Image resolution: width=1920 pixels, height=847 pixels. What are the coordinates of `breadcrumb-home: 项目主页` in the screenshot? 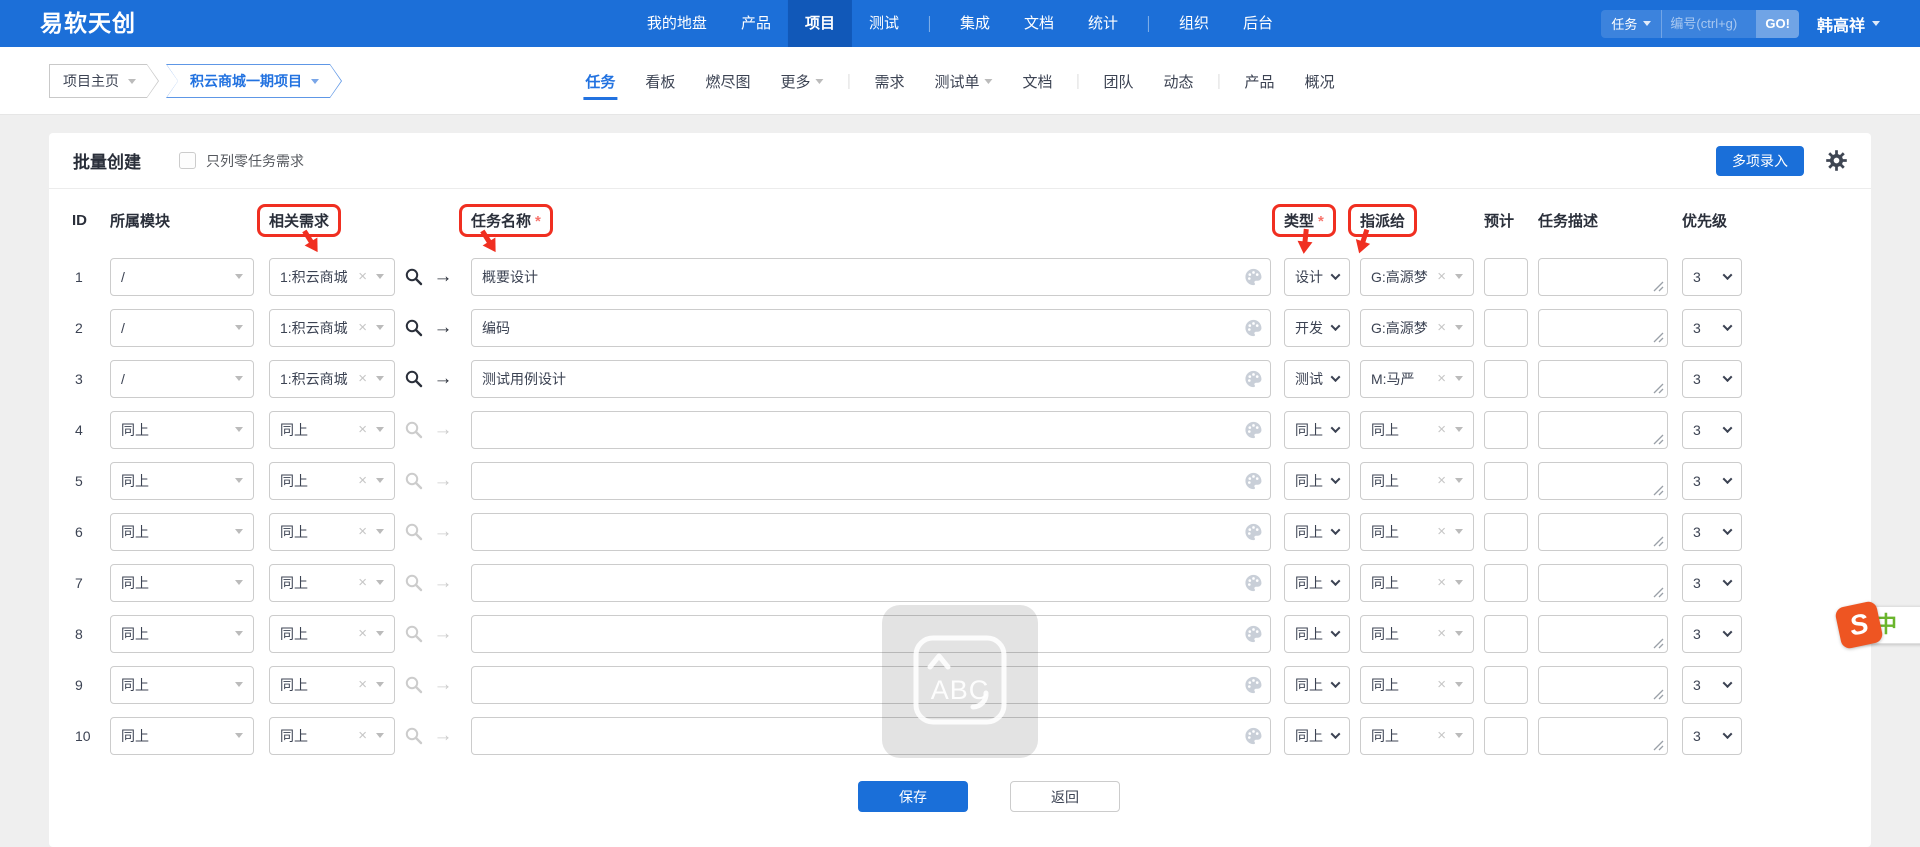 It's located at (104, 81).